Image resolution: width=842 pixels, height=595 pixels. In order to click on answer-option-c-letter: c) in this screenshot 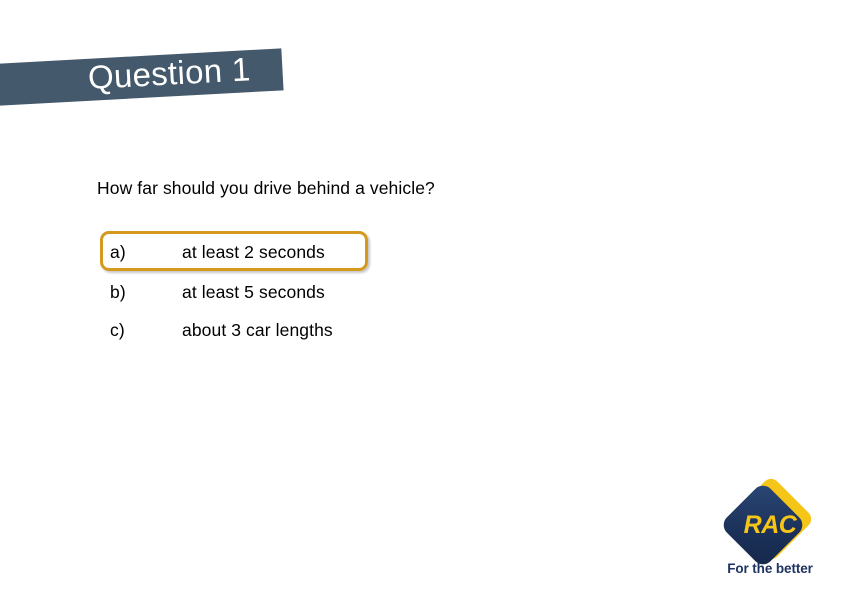, I will do `click(117, 329)`.